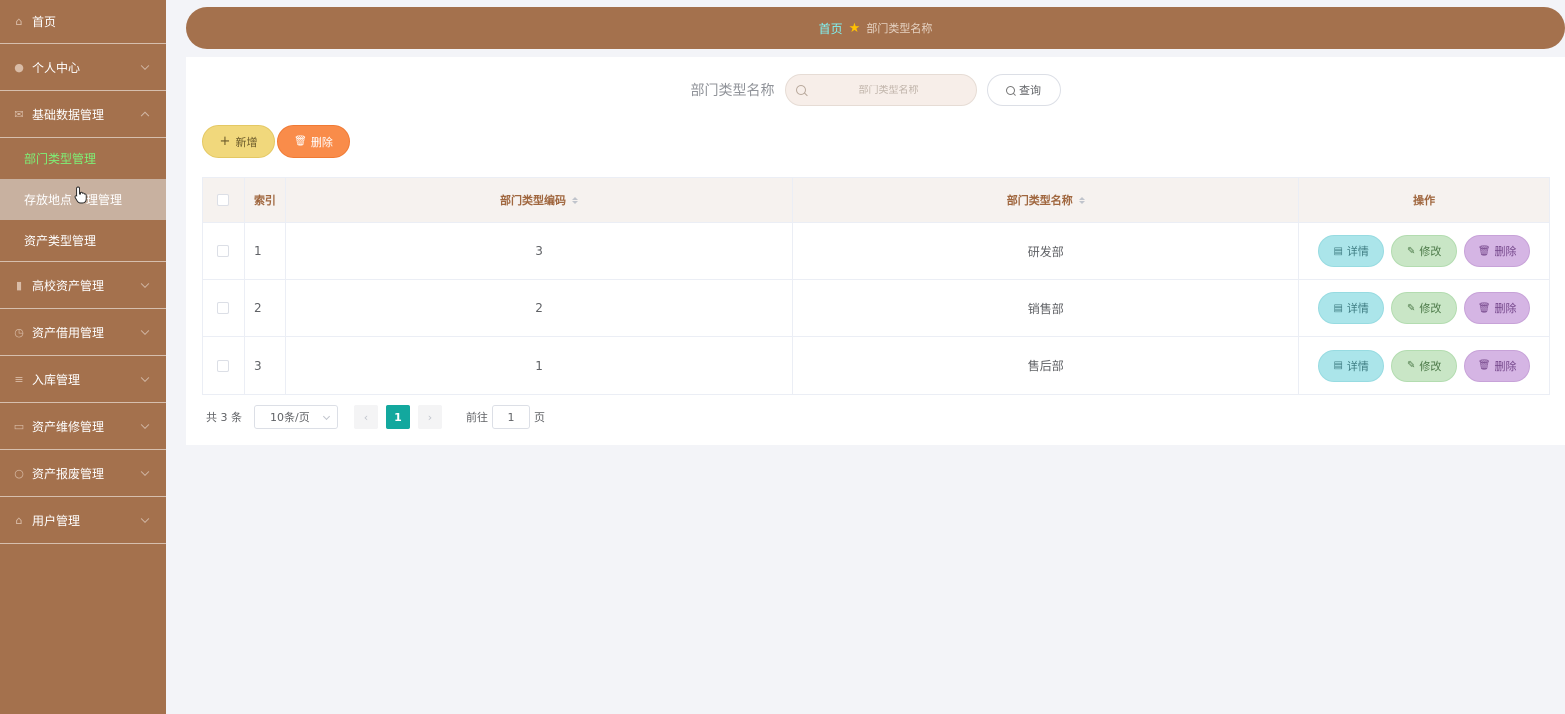 This screenshot has width=1565, height=714. Describe the element at coordinates (1046, 251) in the screenshot. I see `row-name: 研发部` at that location.